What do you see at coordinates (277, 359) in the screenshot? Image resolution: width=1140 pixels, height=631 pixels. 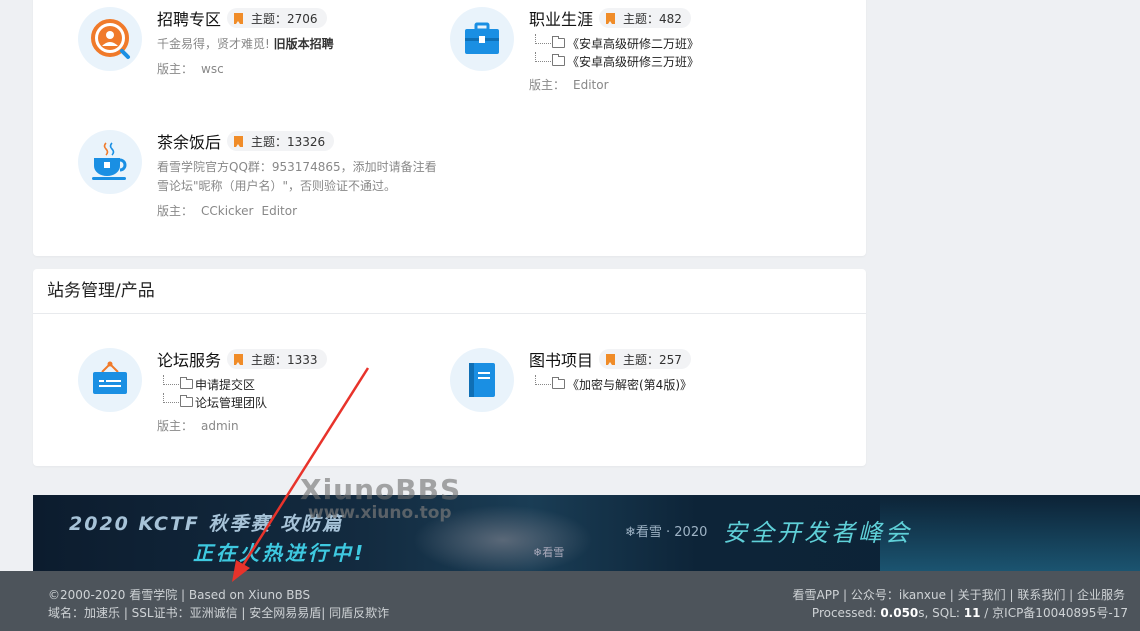 I see `topic-count-badge: 主题：1333` at bounding box center [277, 359].